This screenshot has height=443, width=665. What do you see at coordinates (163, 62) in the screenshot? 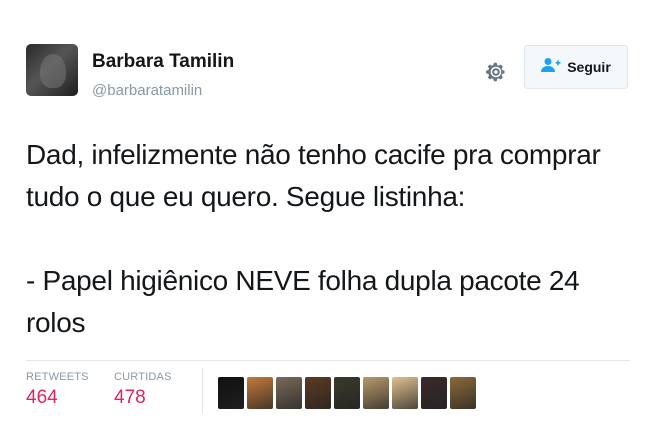
I see `author-name: Barbara Tamilin` at bounding box center [163, 62].